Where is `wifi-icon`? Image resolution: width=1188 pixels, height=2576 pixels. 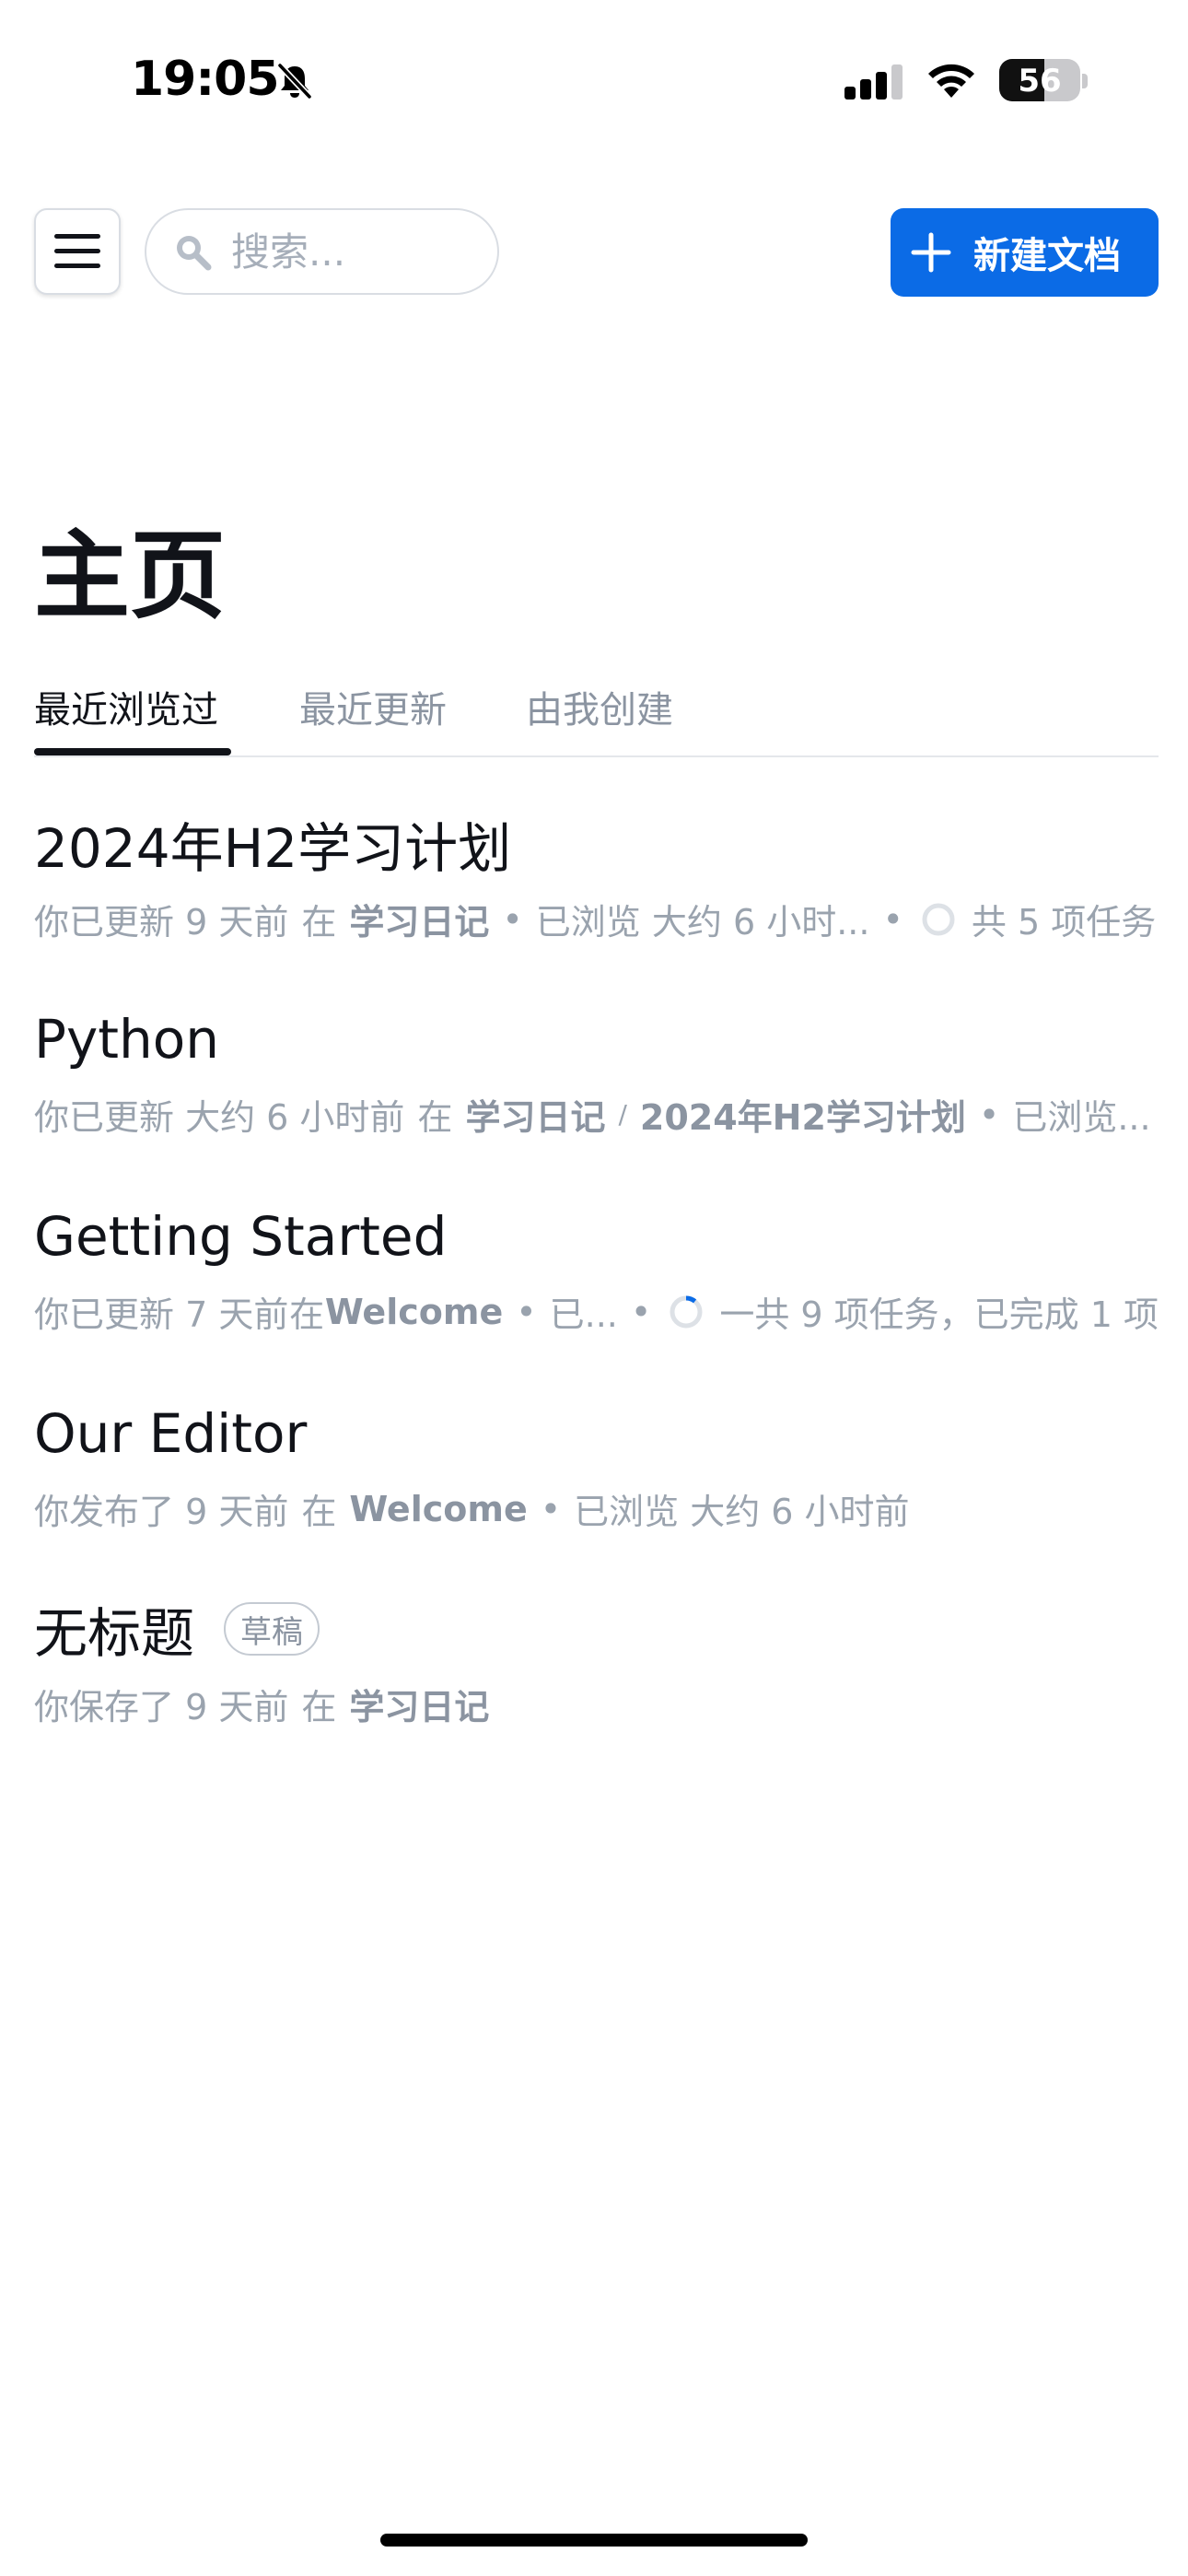 wifi-icon is located at coordinates (951, 81).